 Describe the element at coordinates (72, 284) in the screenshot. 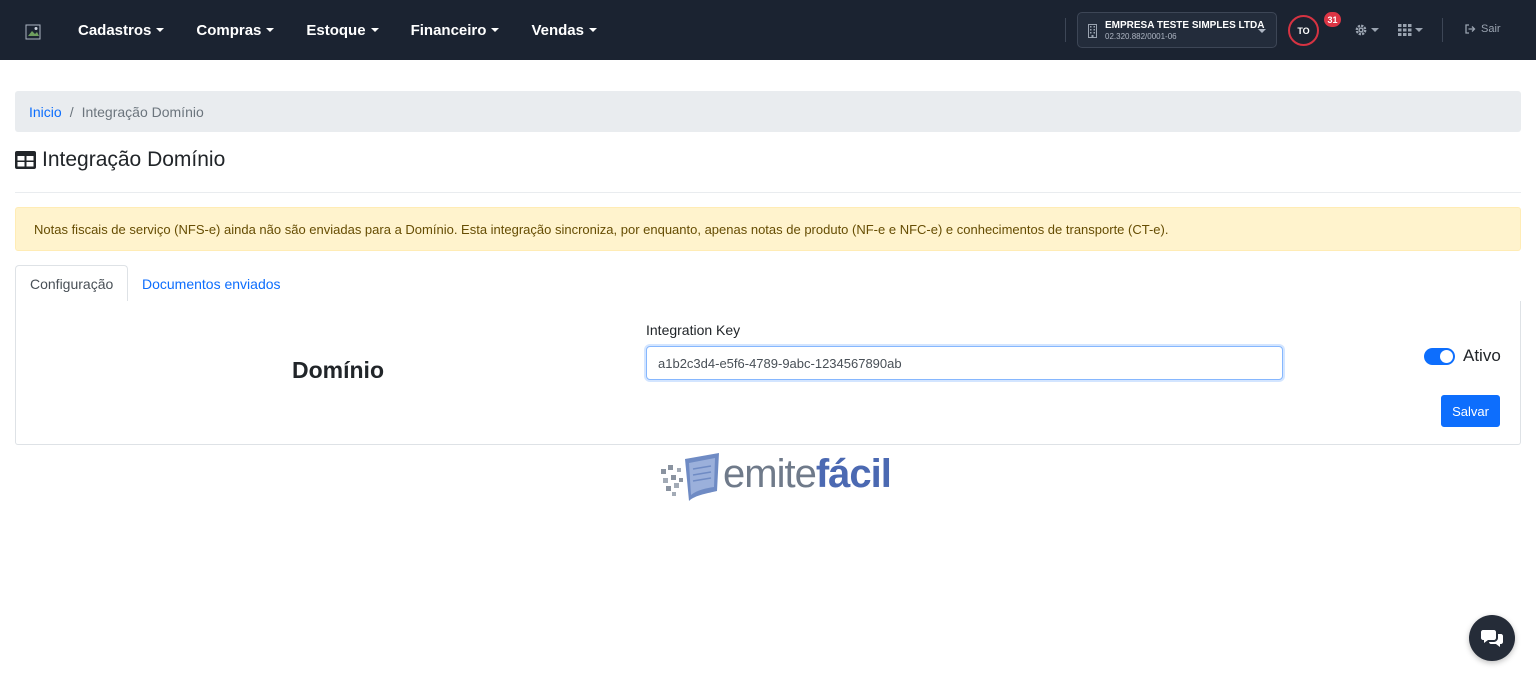

I see `tab-configuracao: Configuração` at that location.